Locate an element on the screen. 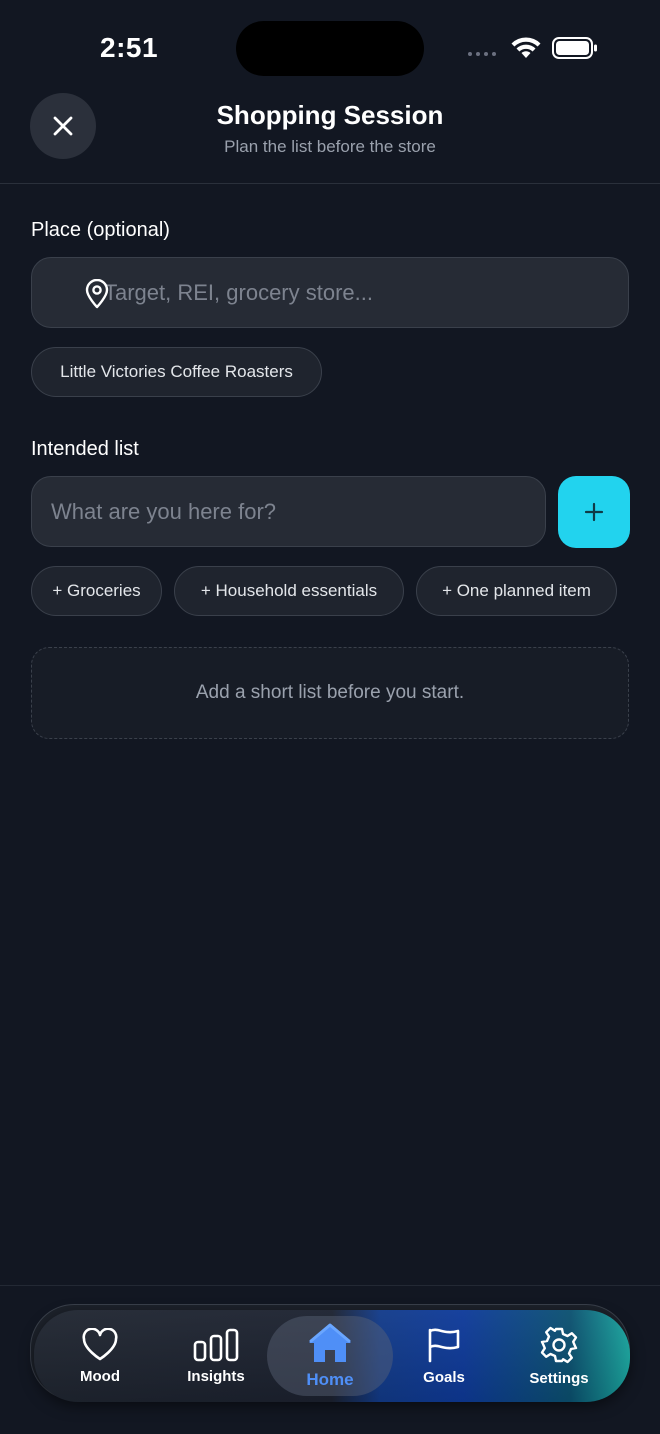  cellular-signal-icon is located at coordinates (482, 54).